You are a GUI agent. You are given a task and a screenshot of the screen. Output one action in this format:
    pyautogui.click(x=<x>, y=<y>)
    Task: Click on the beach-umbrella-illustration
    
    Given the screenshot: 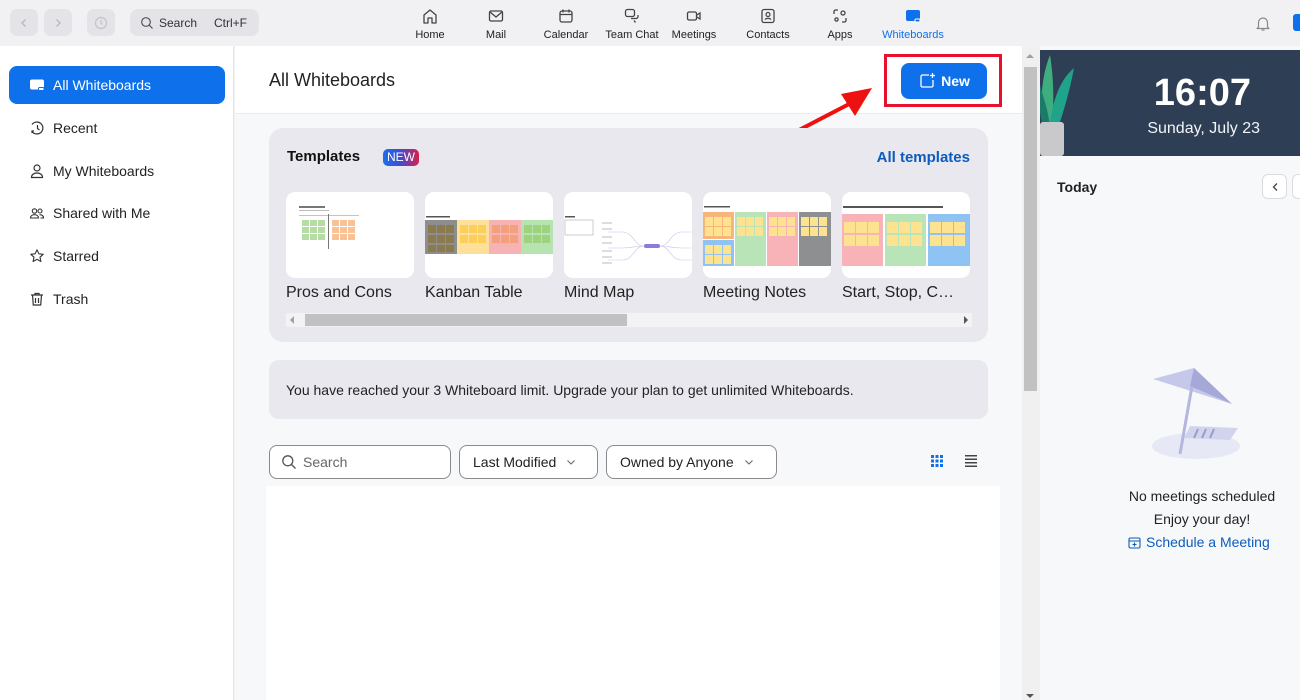 What is the action you would take?
    pyautogui.click(x=1196, y=413)
    